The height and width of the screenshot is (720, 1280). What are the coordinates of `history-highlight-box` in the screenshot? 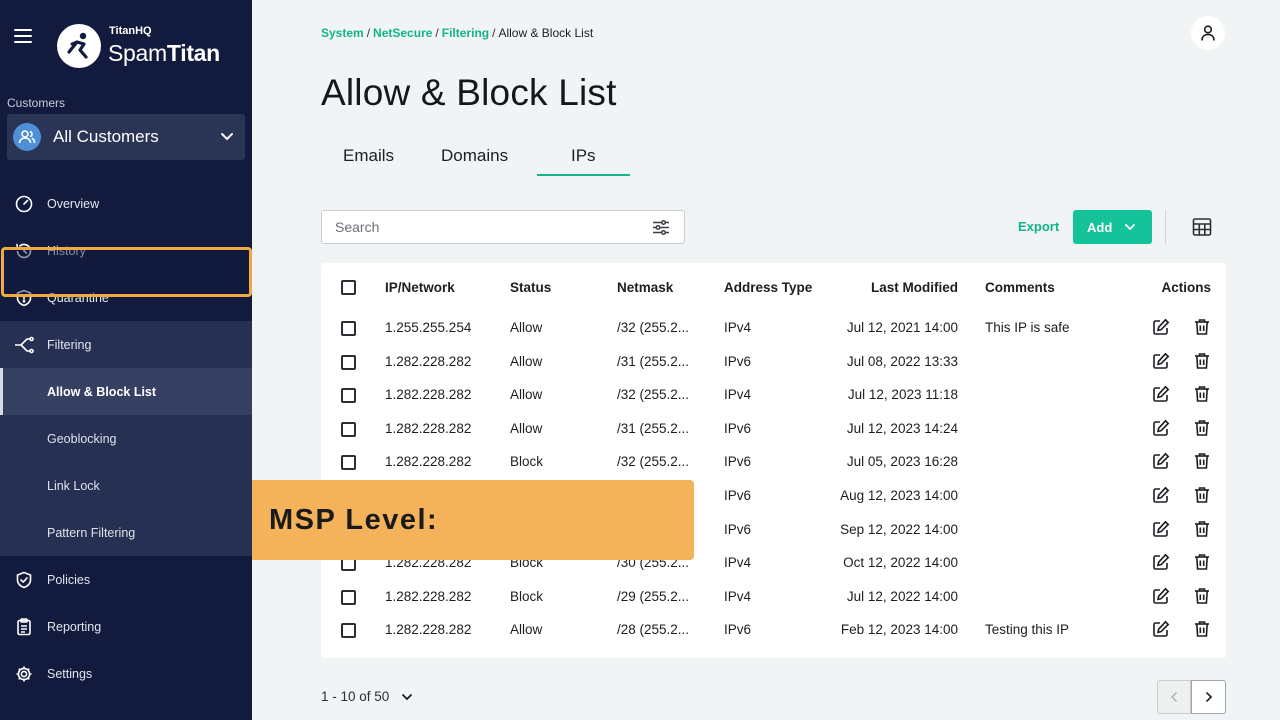 It's located at (126, 272).